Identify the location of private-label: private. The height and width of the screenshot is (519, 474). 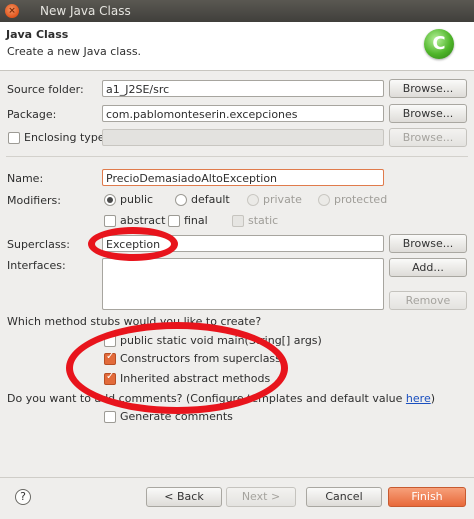
(282, 199).